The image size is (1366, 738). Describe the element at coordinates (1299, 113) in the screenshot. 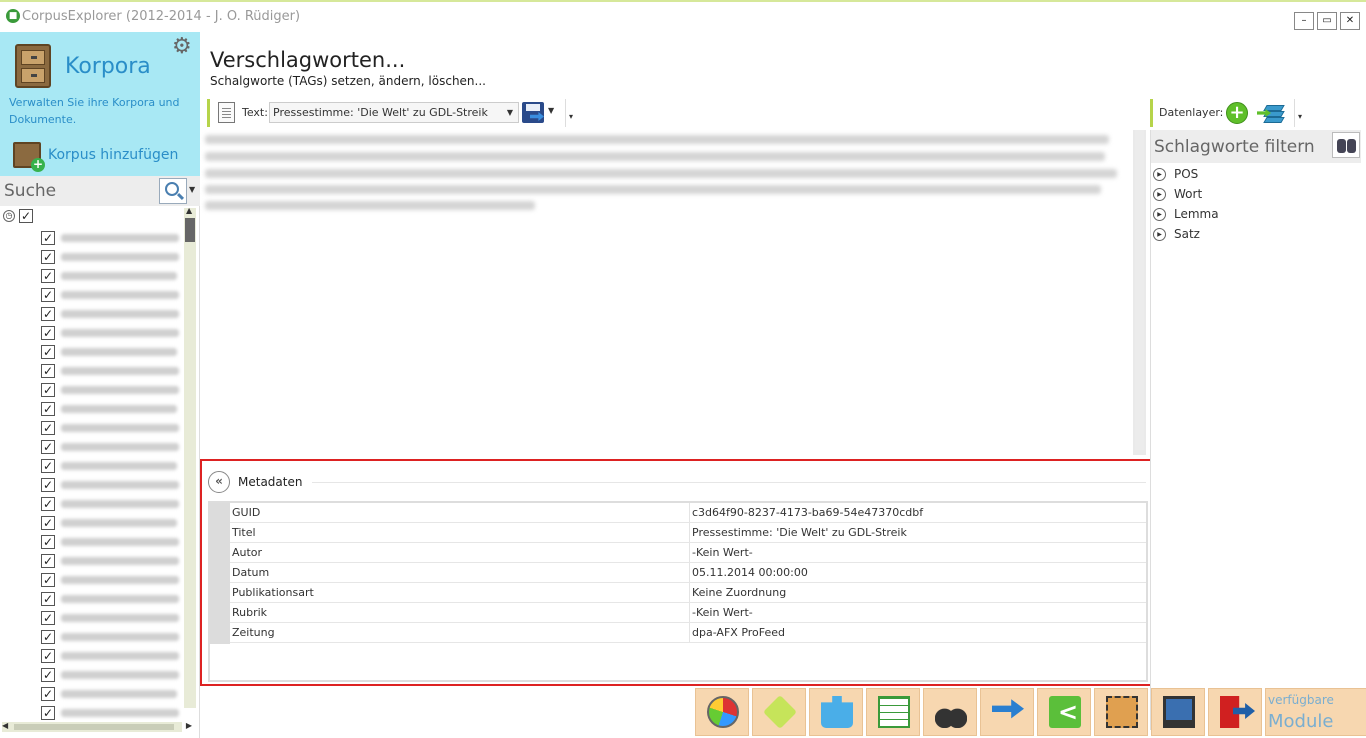

I see `layer-toolbar-overflow-icon: ▾` at that location.